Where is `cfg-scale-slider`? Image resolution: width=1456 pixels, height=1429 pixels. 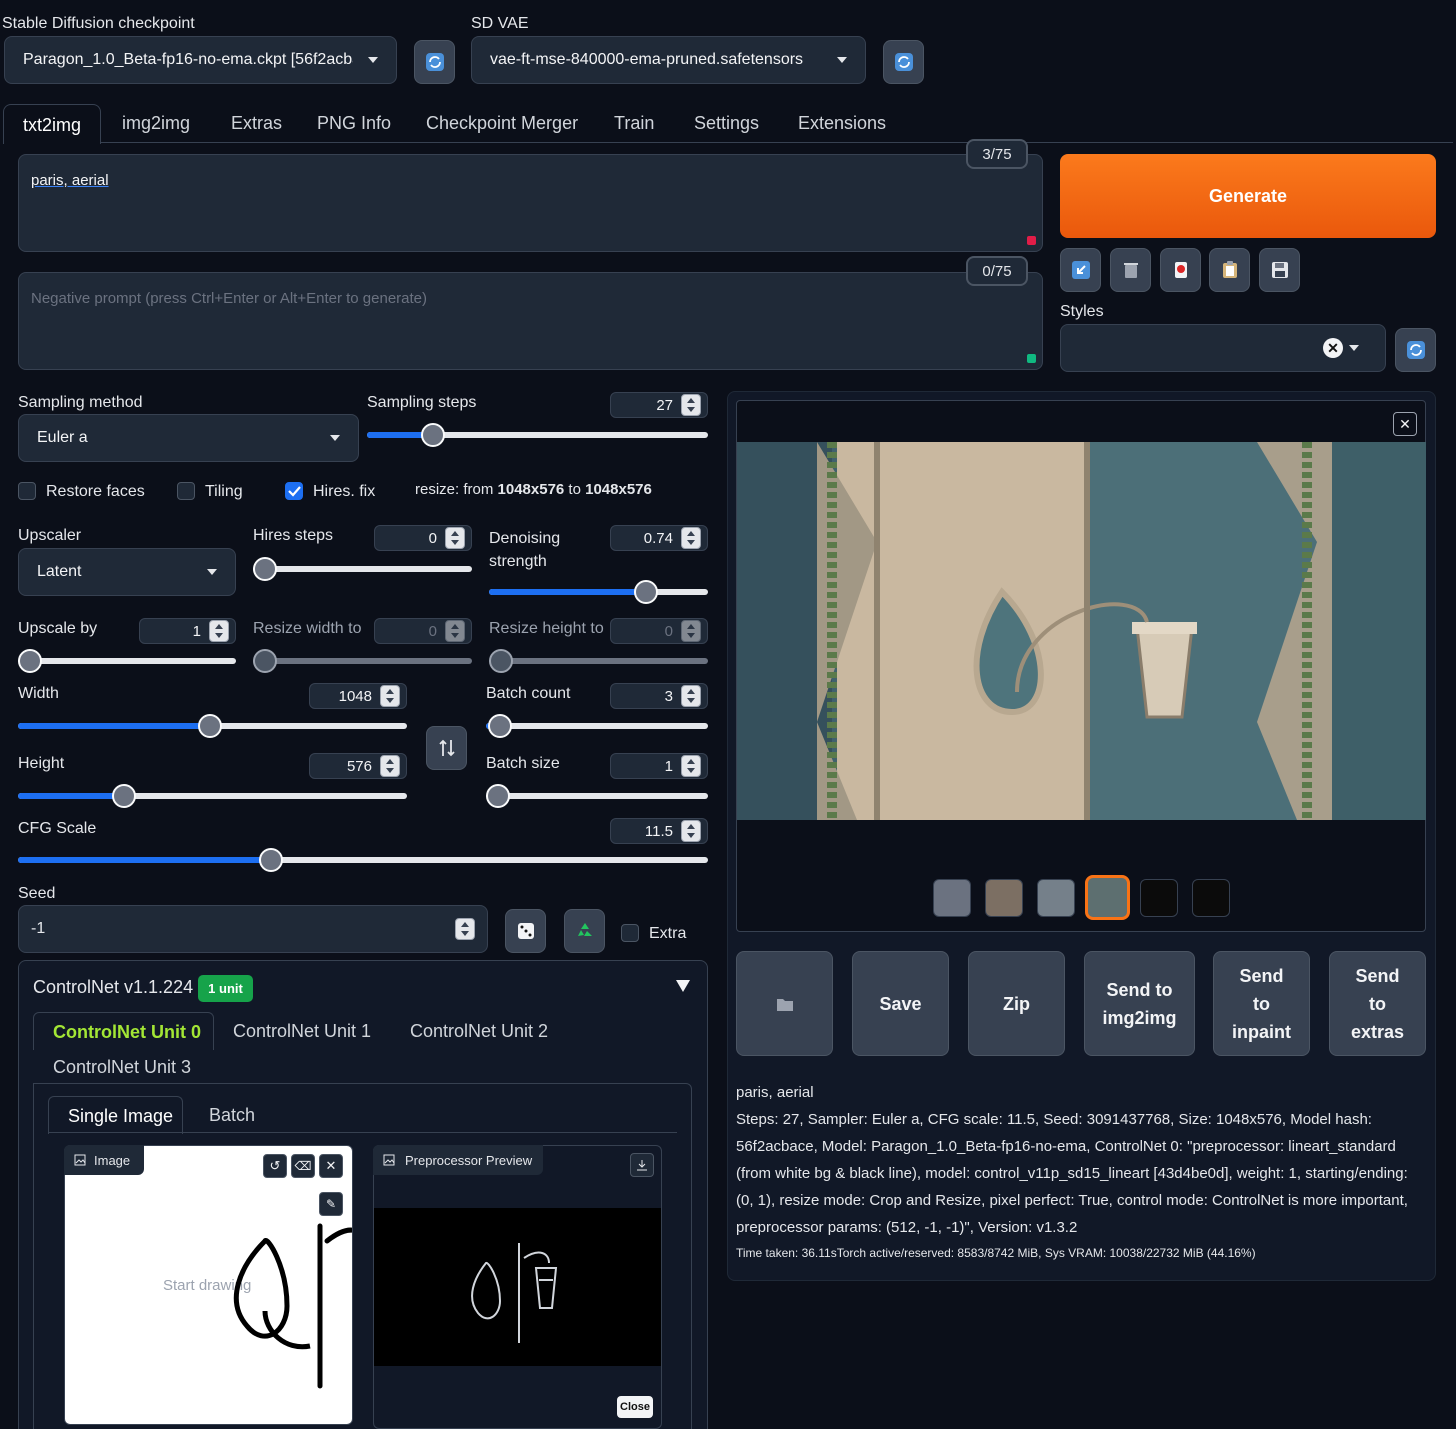 cfg-scale-slider is located at coordinates (363, 860).